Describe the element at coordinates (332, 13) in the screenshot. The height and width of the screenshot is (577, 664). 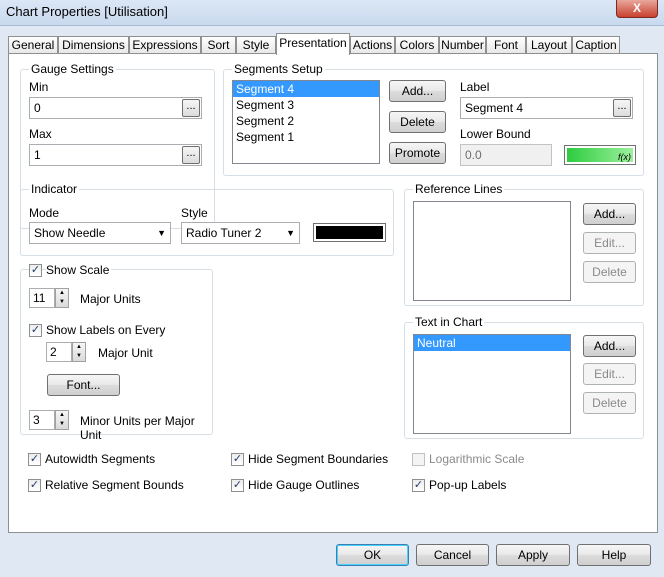
I see `title-bar: Chart Properties [Utilisation] X` at that location.